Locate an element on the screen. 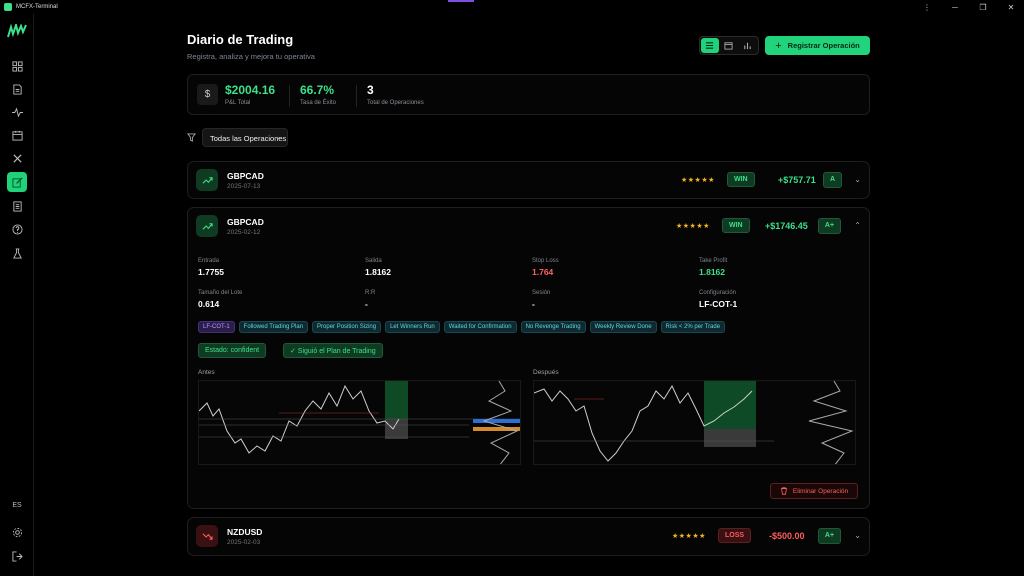  chevron-up-icon: ⌃ is located at coordinates (857, 225).